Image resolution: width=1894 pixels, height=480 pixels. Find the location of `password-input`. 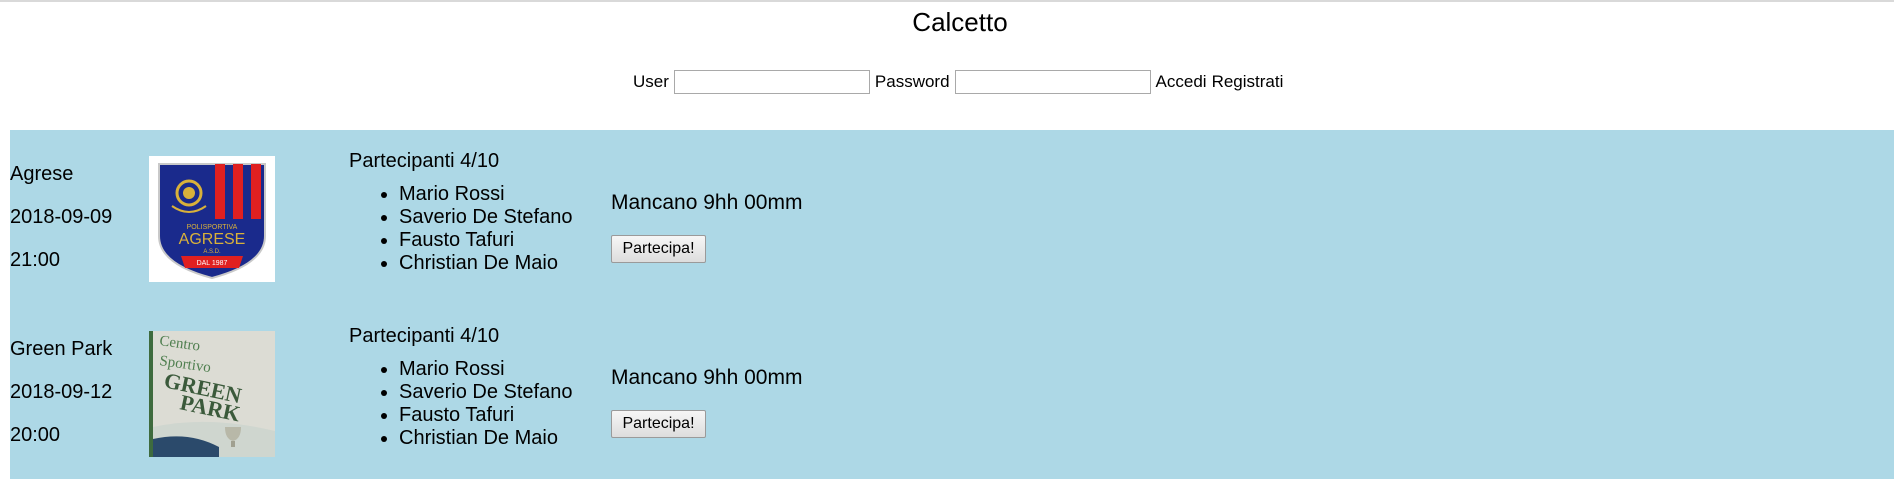

password-input is located at coordinates (1052, 82).